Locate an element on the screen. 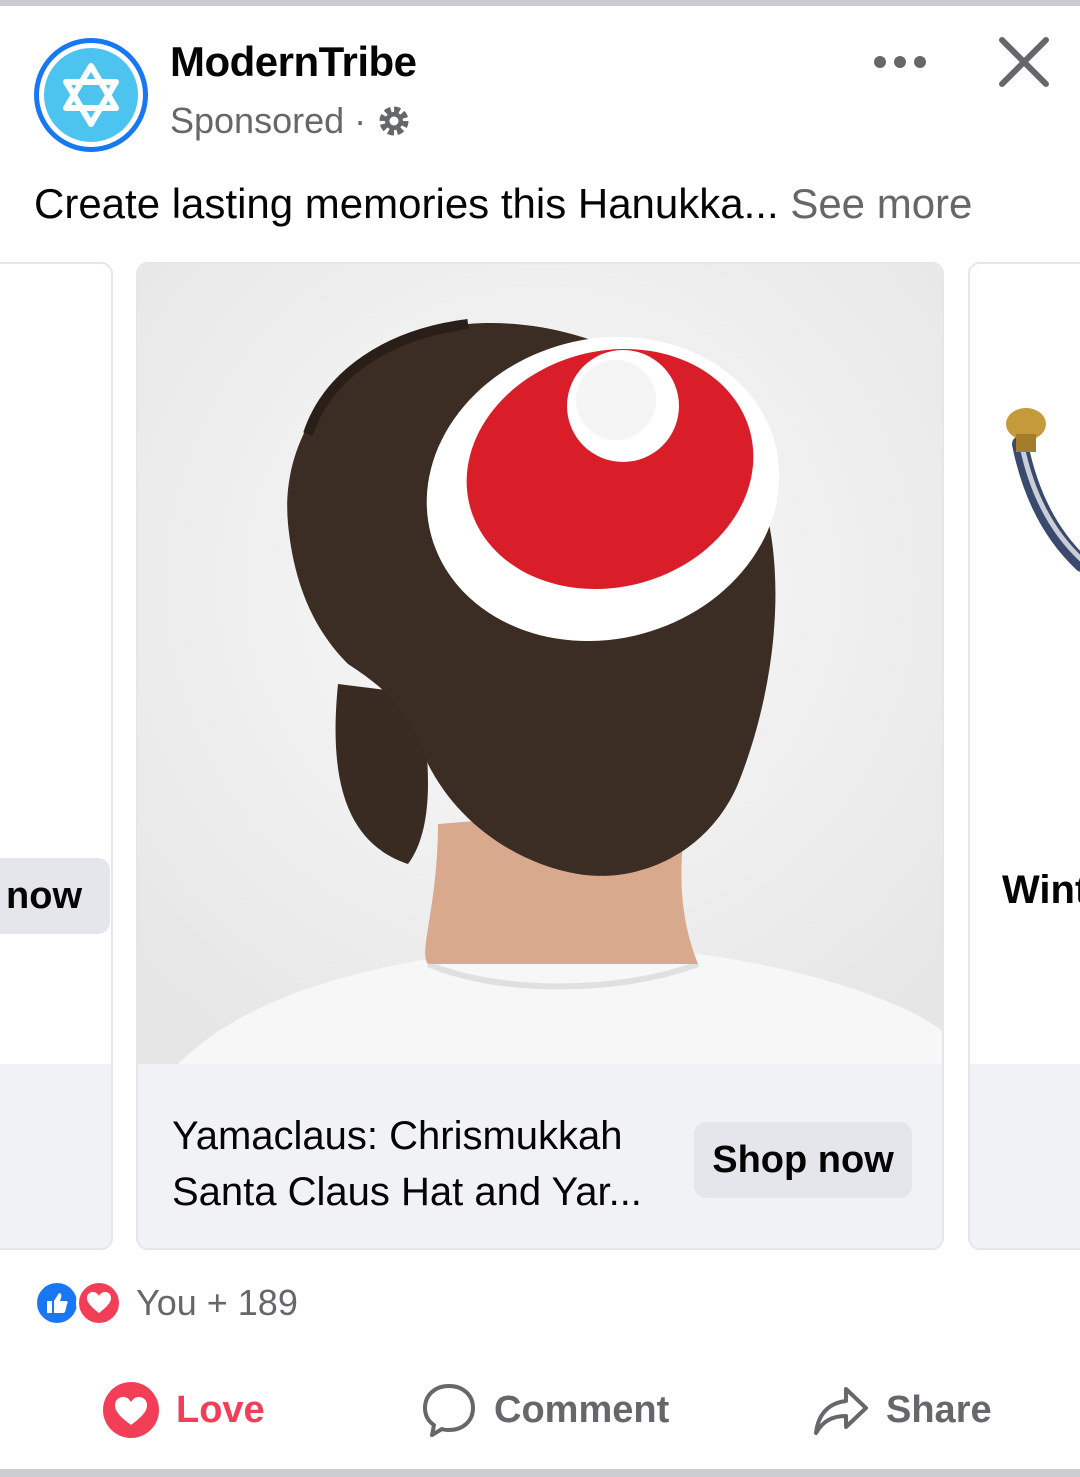 The width and height of the screenshot is (1080, 1477). love-button: Love is located at coordinates (183, 1410).